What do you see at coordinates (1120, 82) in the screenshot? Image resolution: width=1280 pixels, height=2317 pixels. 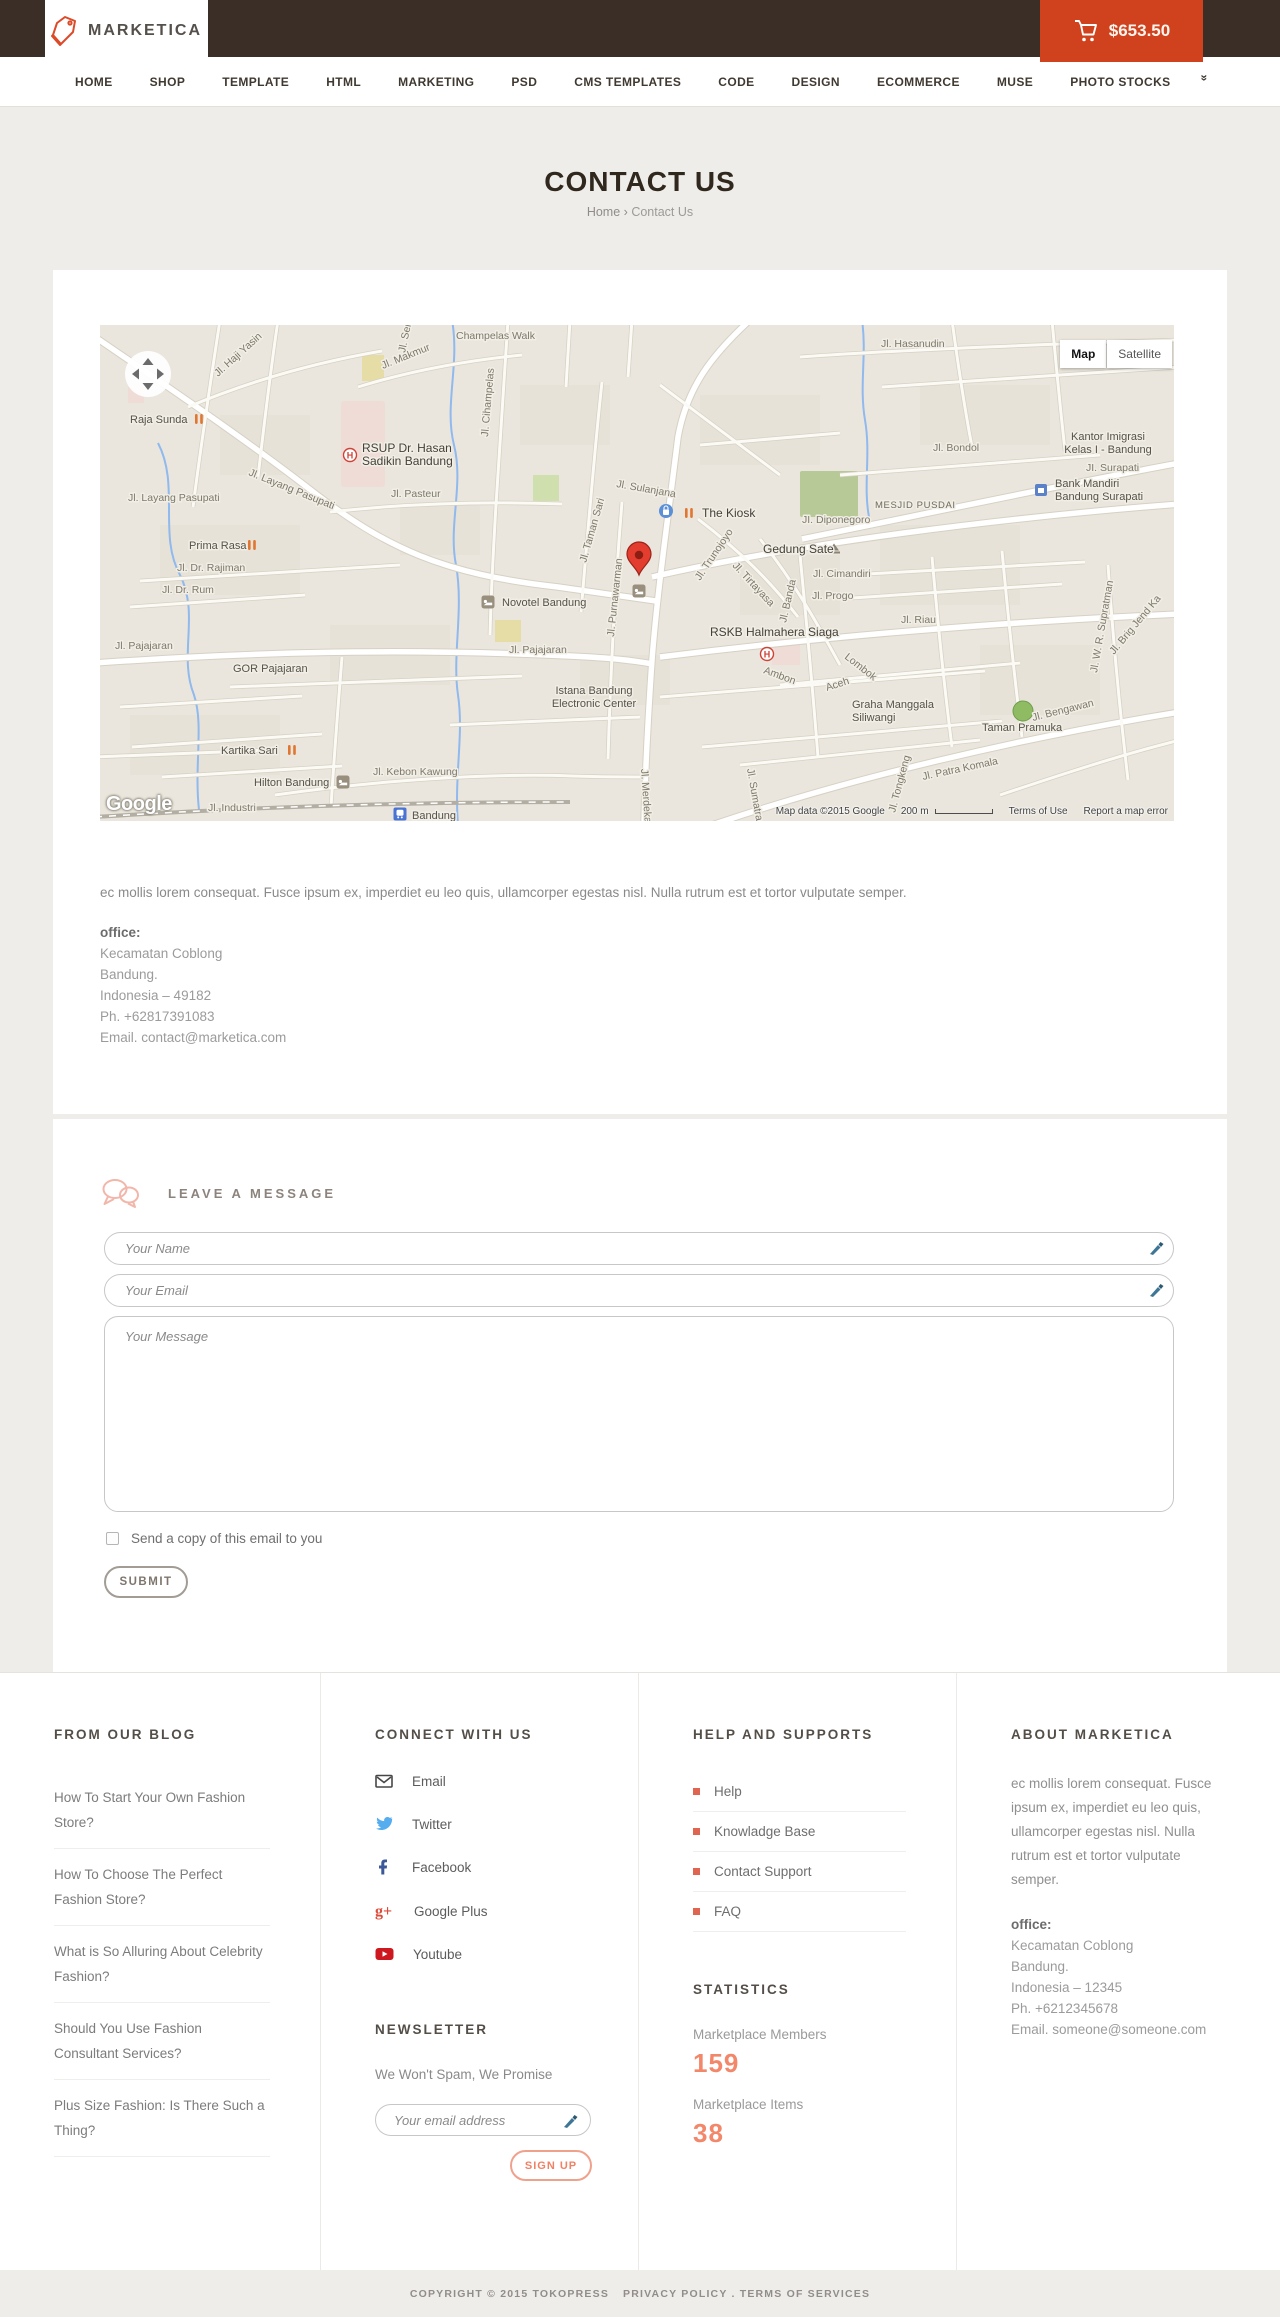 I see `cat-photo-stocks: PHOTO STOCKS` at bounding box center [1120, 82].